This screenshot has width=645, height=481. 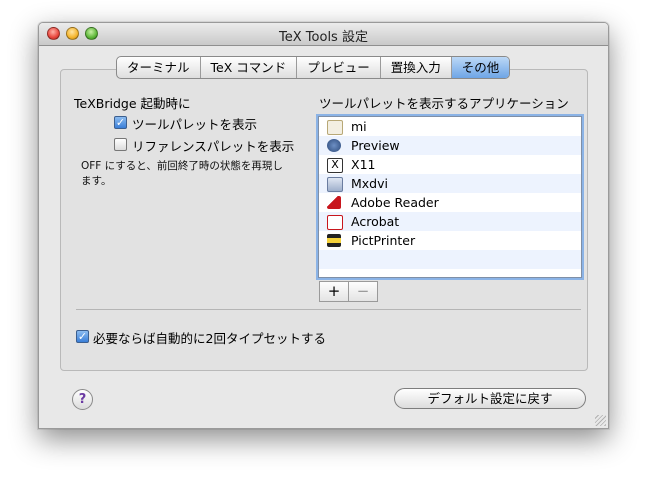 What do you see at coordinates (490, 398) in the screenshot?
I see `reset-defaults-button: デフォルト設定に戻す` at bounding box center [490, 398].